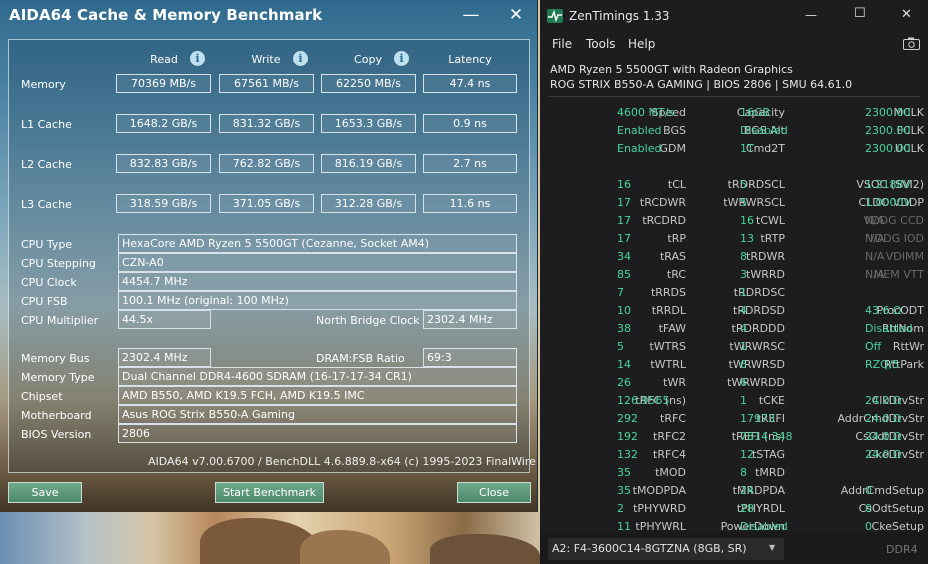 This screenshot has height=564, width=928. What do you see at coordinates (368, 203) in the screenshot?
I see `copy-value: 312.28 GB/s` at bounding box center [368, 203].